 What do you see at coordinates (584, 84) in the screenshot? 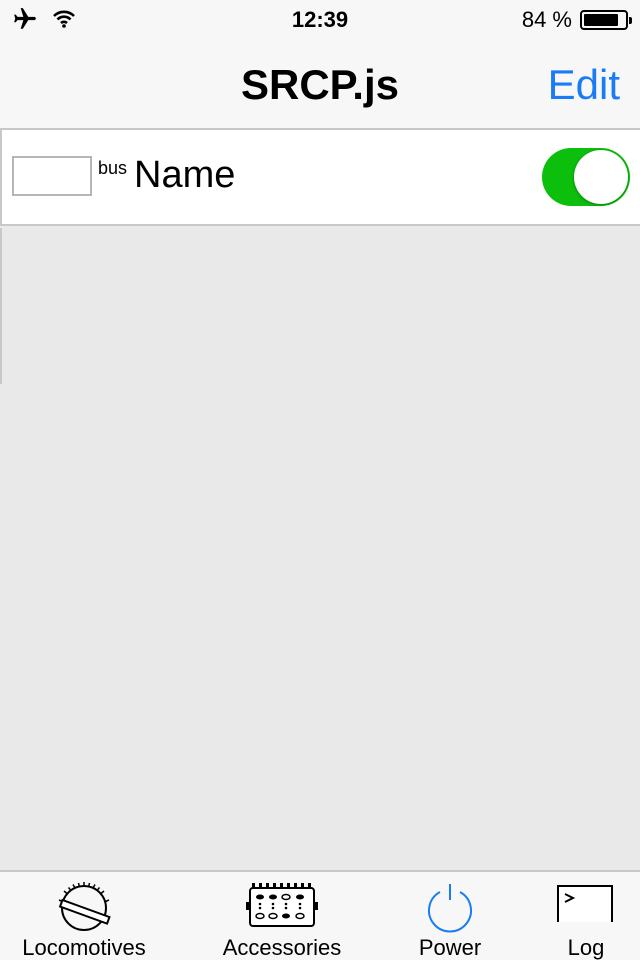
I see `edit-button: Edit` at bounding box center [584, 84].